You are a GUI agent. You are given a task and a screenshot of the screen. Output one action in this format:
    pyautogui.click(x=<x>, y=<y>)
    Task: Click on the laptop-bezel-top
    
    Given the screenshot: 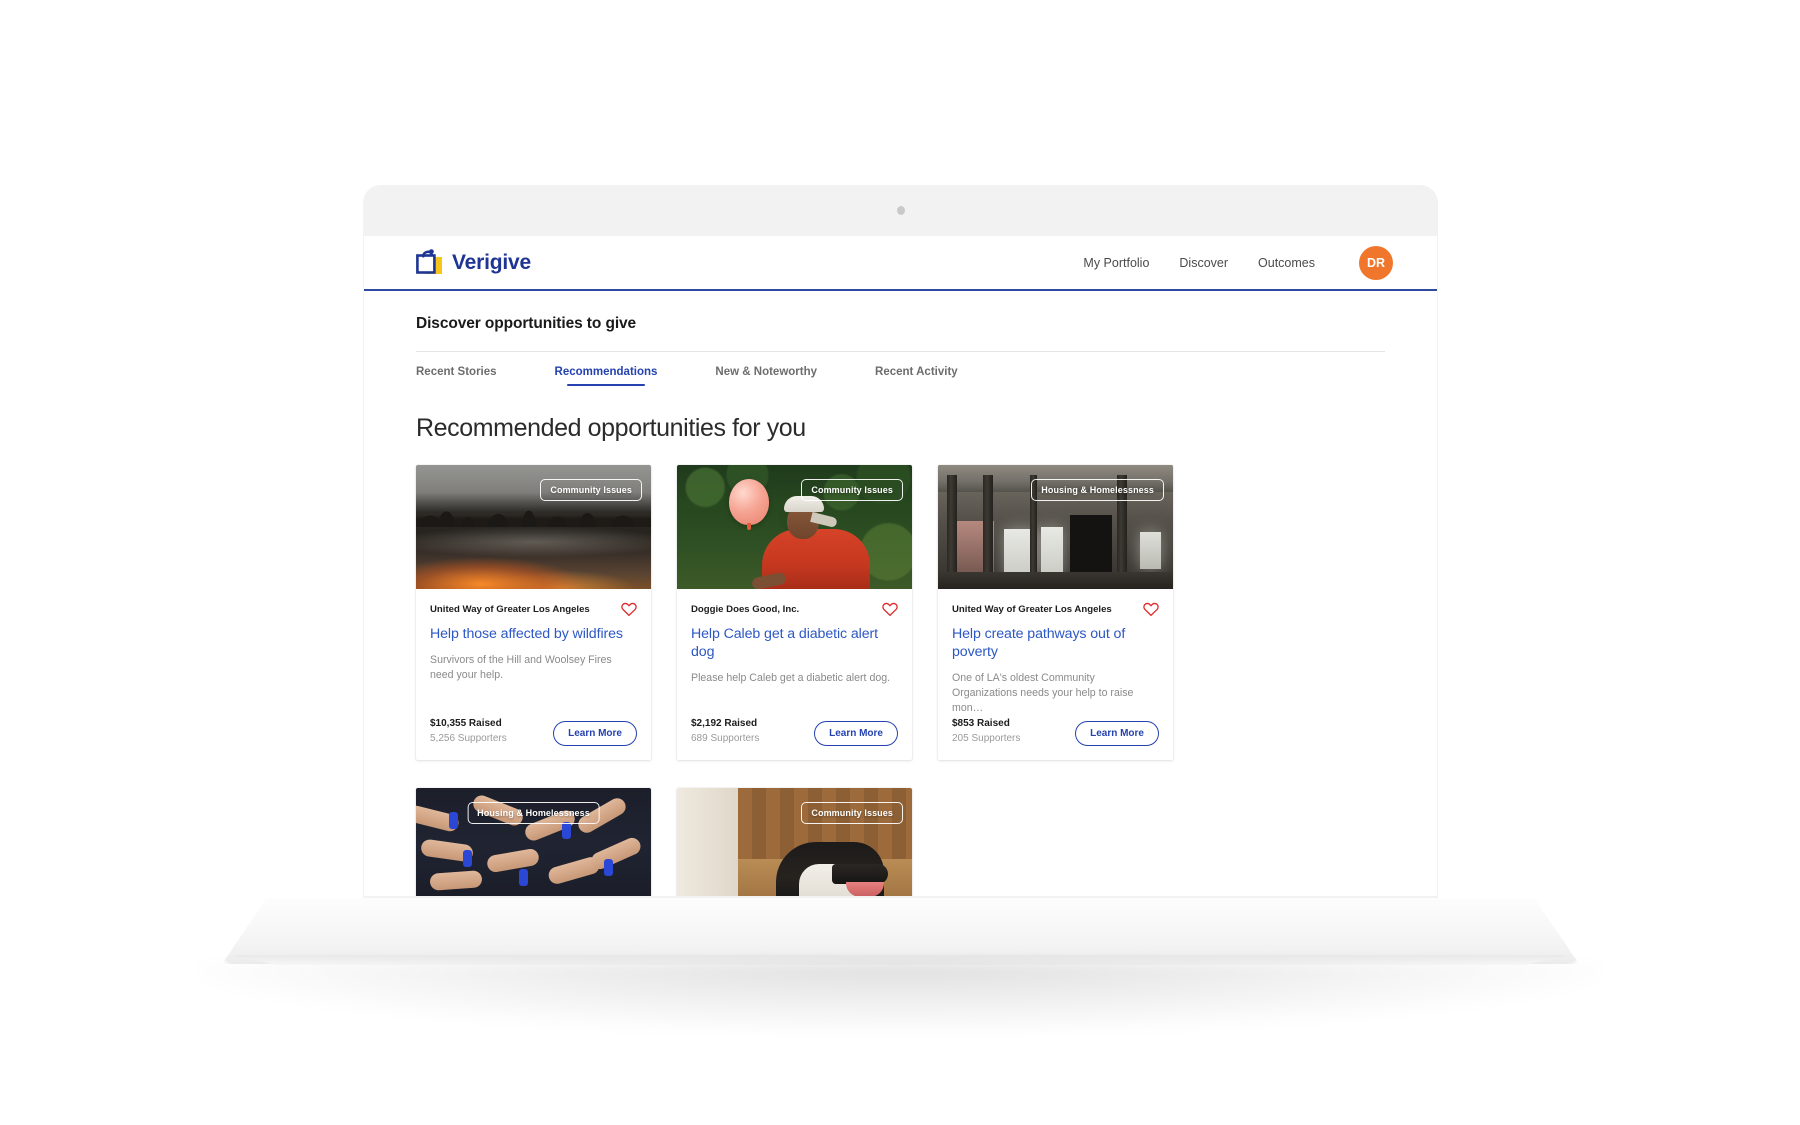 What is the action you would take?
    pyautogui.click(x=900, y=210)
    